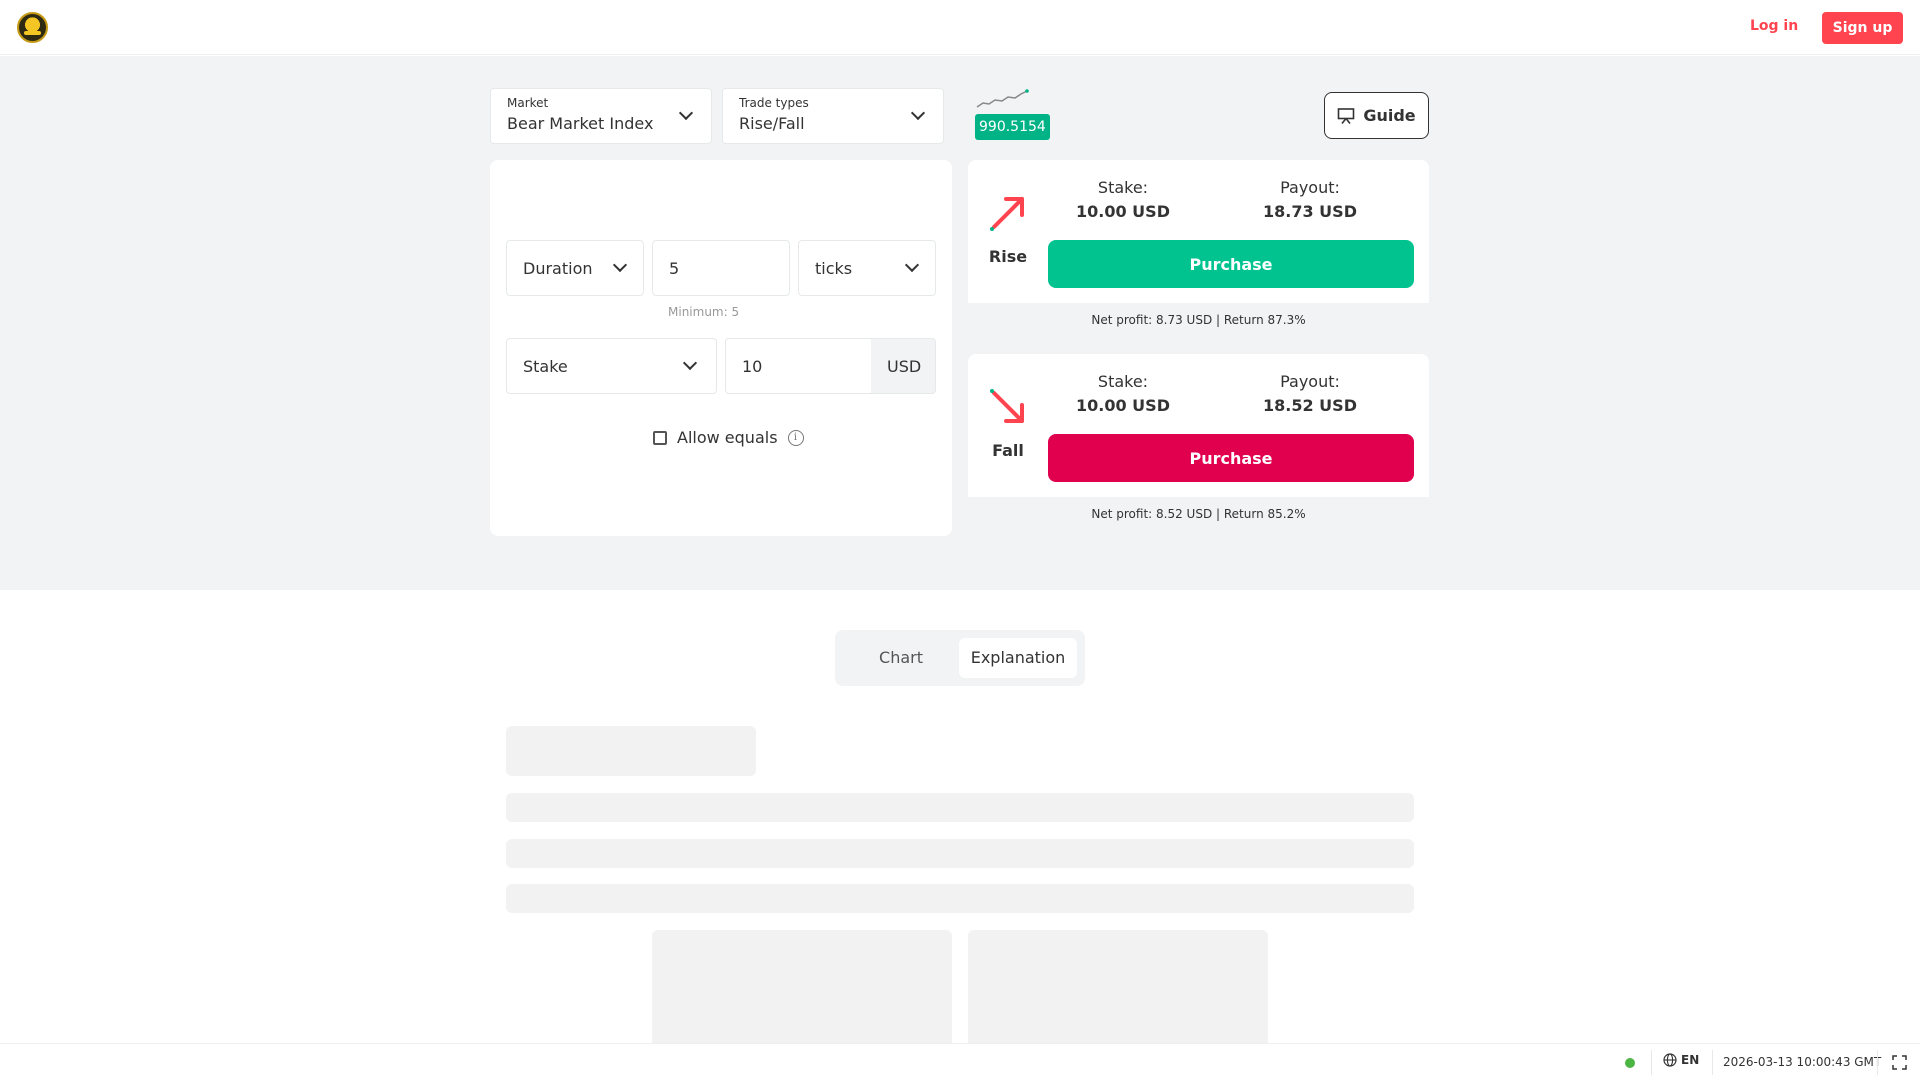 This screenshot has width=1920, height=1080. What do you see at coordinates (1670, 1060) in the screenshot?
I see `globe-icon` at bounding box center [1670, 1060].